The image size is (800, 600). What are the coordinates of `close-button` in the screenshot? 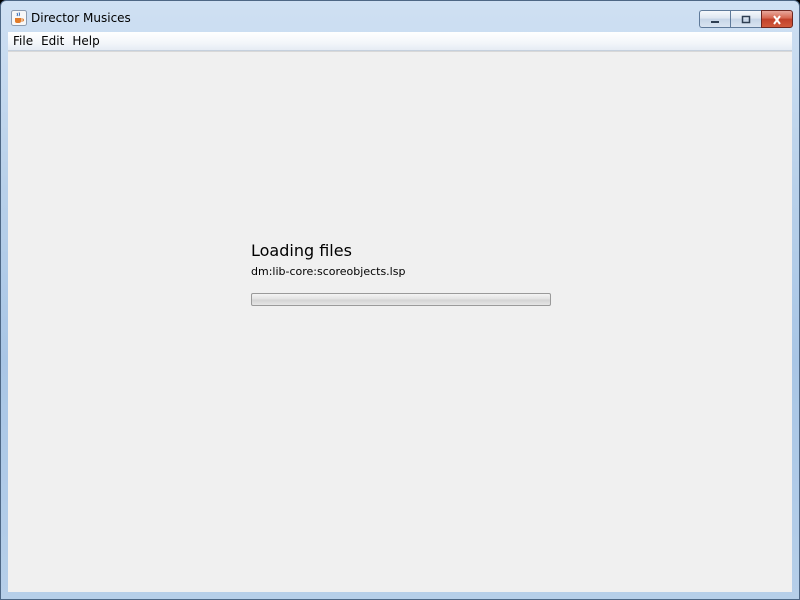 It's located at (777, 19).